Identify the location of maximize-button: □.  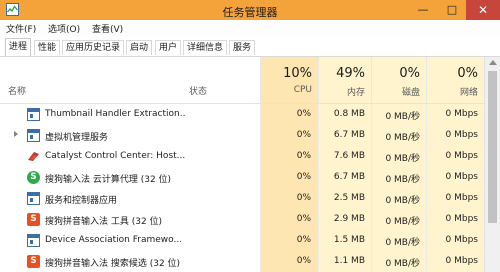
(452, 10).